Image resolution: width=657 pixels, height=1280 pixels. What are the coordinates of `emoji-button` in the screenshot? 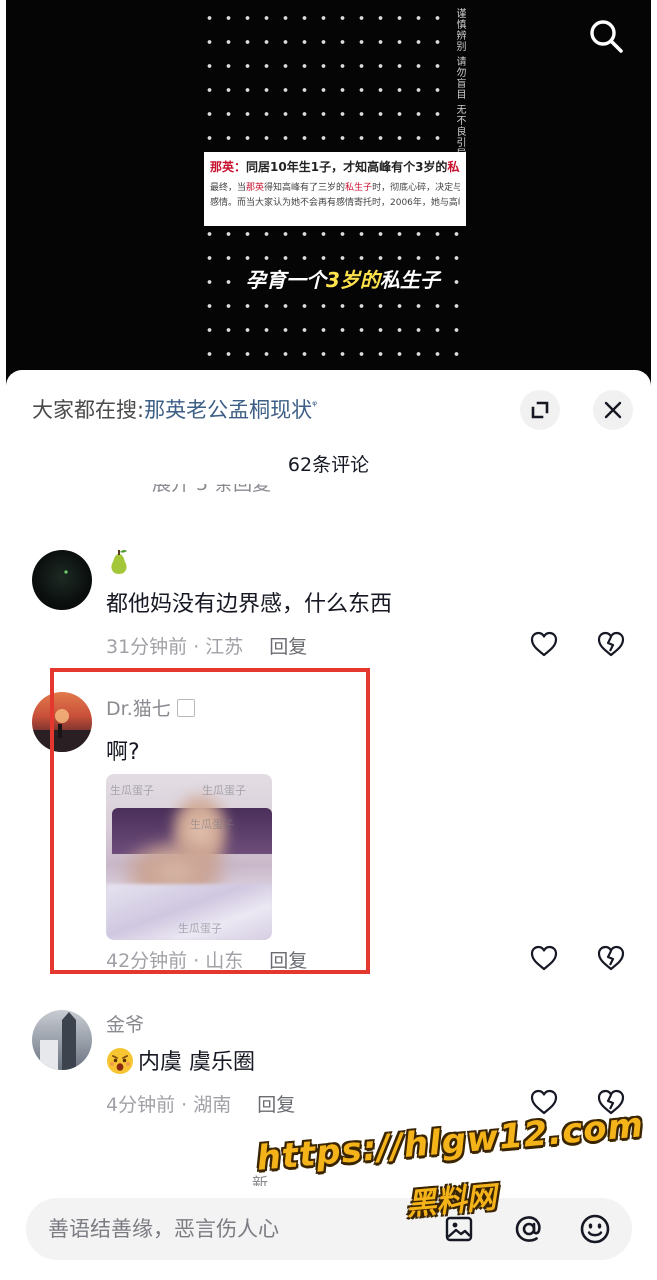 It's located at (595, 1229).